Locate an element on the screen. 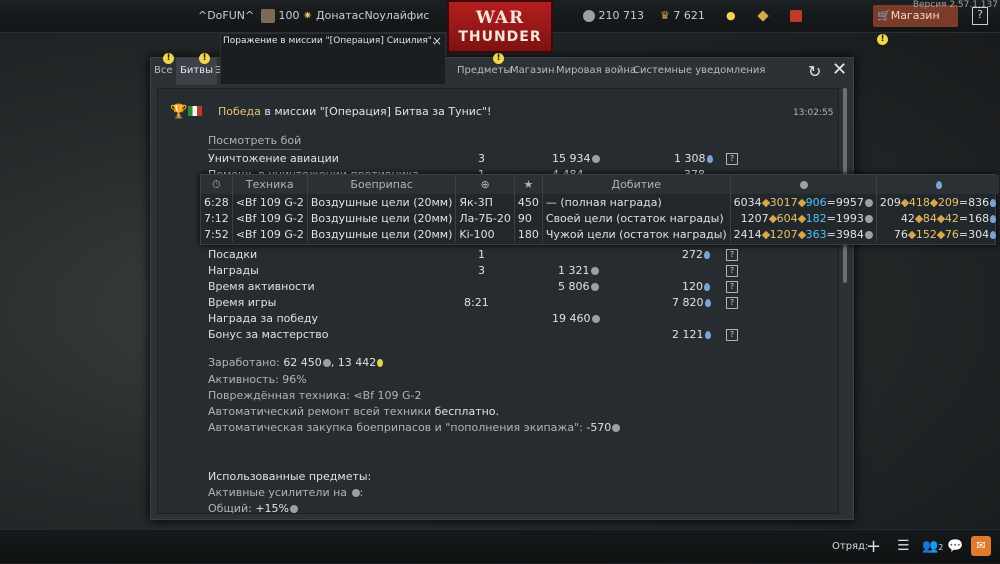 The height and width of the screenshot is (564, 1000). col-ammo: Боеприпас is located at coordinates (382, 184).